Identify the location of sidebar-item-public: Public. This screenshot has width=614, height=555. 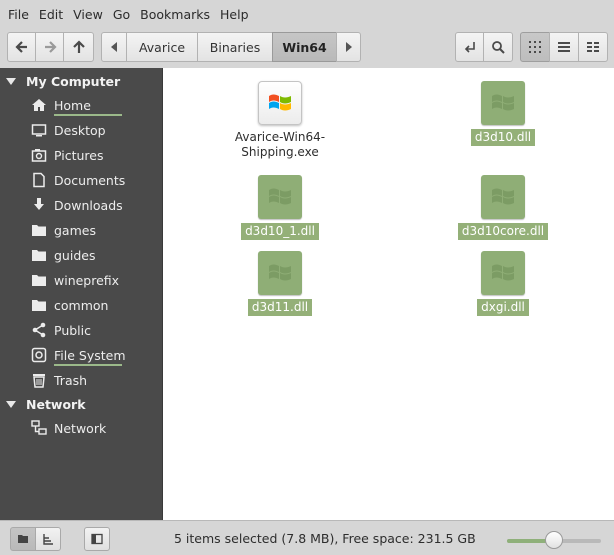
(81, 330).